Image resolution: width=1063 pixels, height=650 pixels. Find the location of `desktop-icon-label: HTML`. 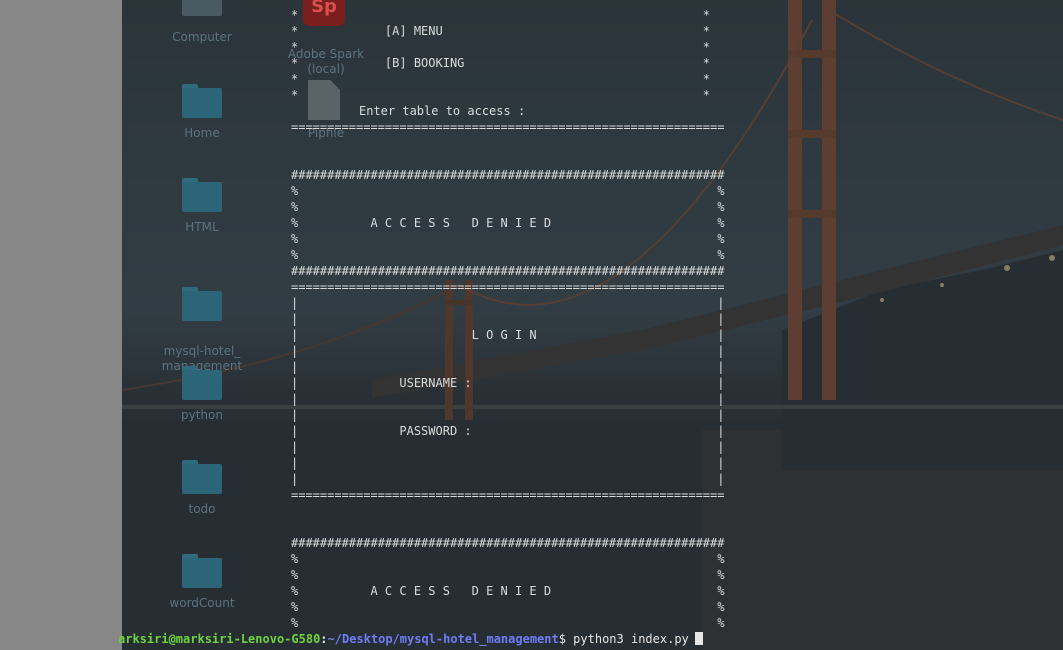

desktop-icon-label: HTML is located at coordinates (202, 227).